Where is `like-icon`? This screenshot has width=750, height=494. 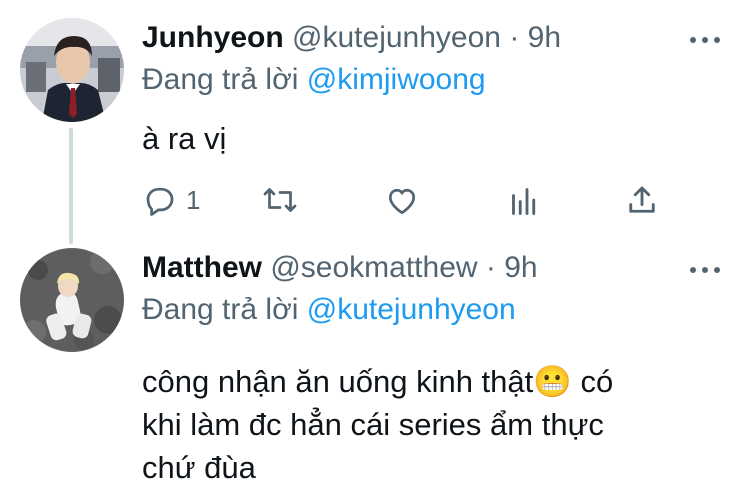
like-icon is located at coordinates (402, 201).